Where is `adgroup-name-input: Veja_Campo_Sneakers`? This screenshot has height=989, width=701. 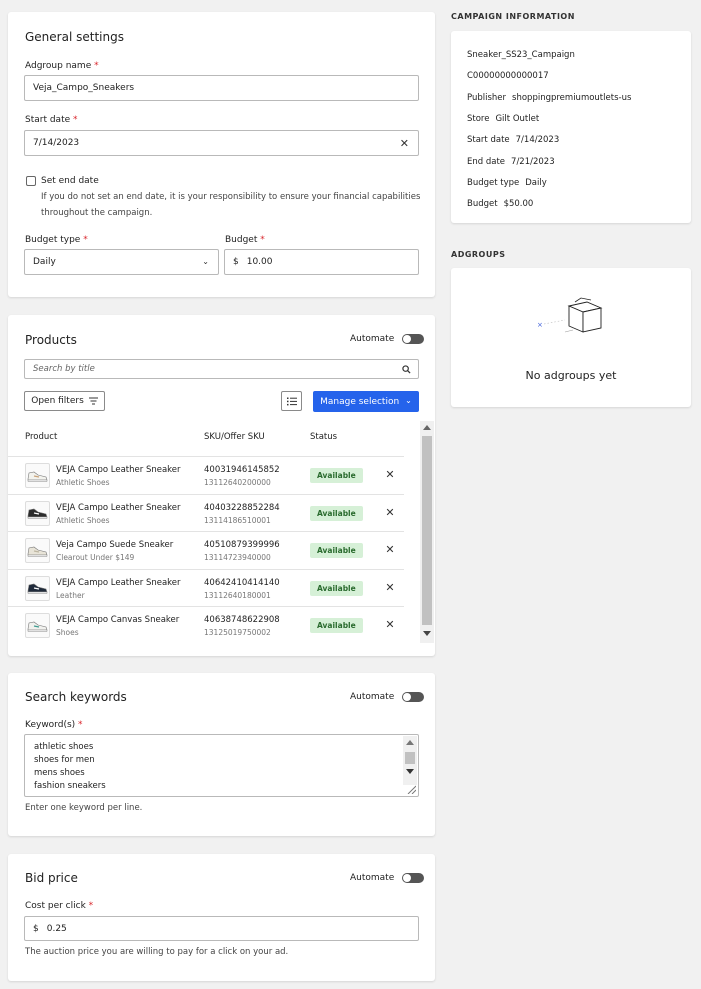 adgroup-name-input: Veja_Campo_Sneakers is located at coordinates (221, 88).